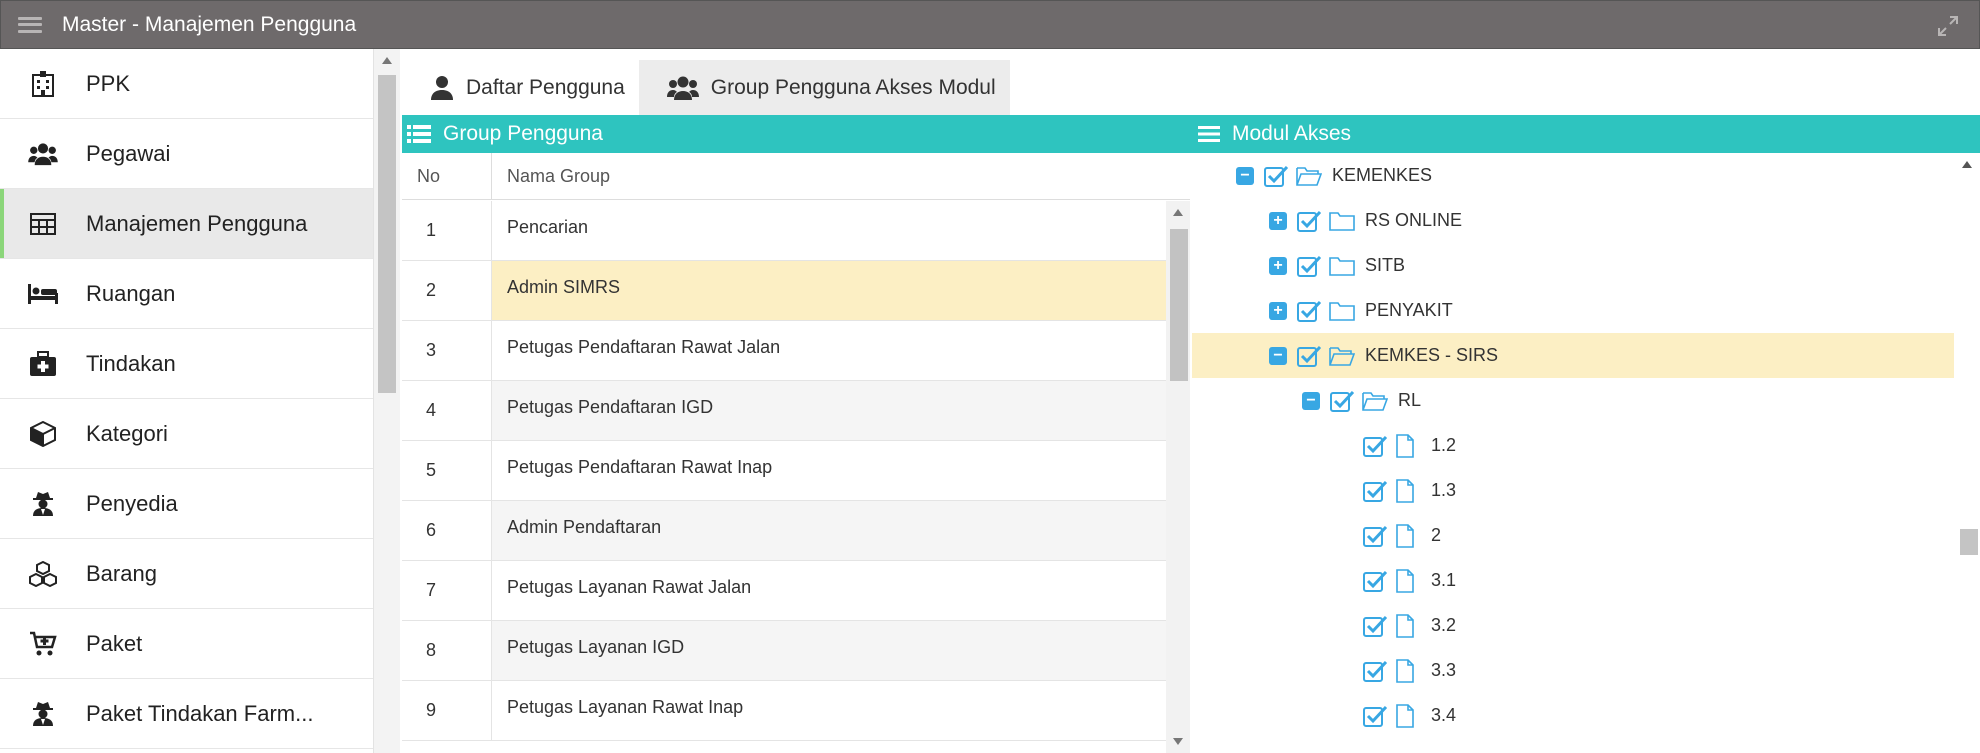  What do you see at coordinates (784, 591) in the screenshot?
I see `table-row: 7 Petugas Layanan Rawat Jalan` at bounding box center [784, 591].